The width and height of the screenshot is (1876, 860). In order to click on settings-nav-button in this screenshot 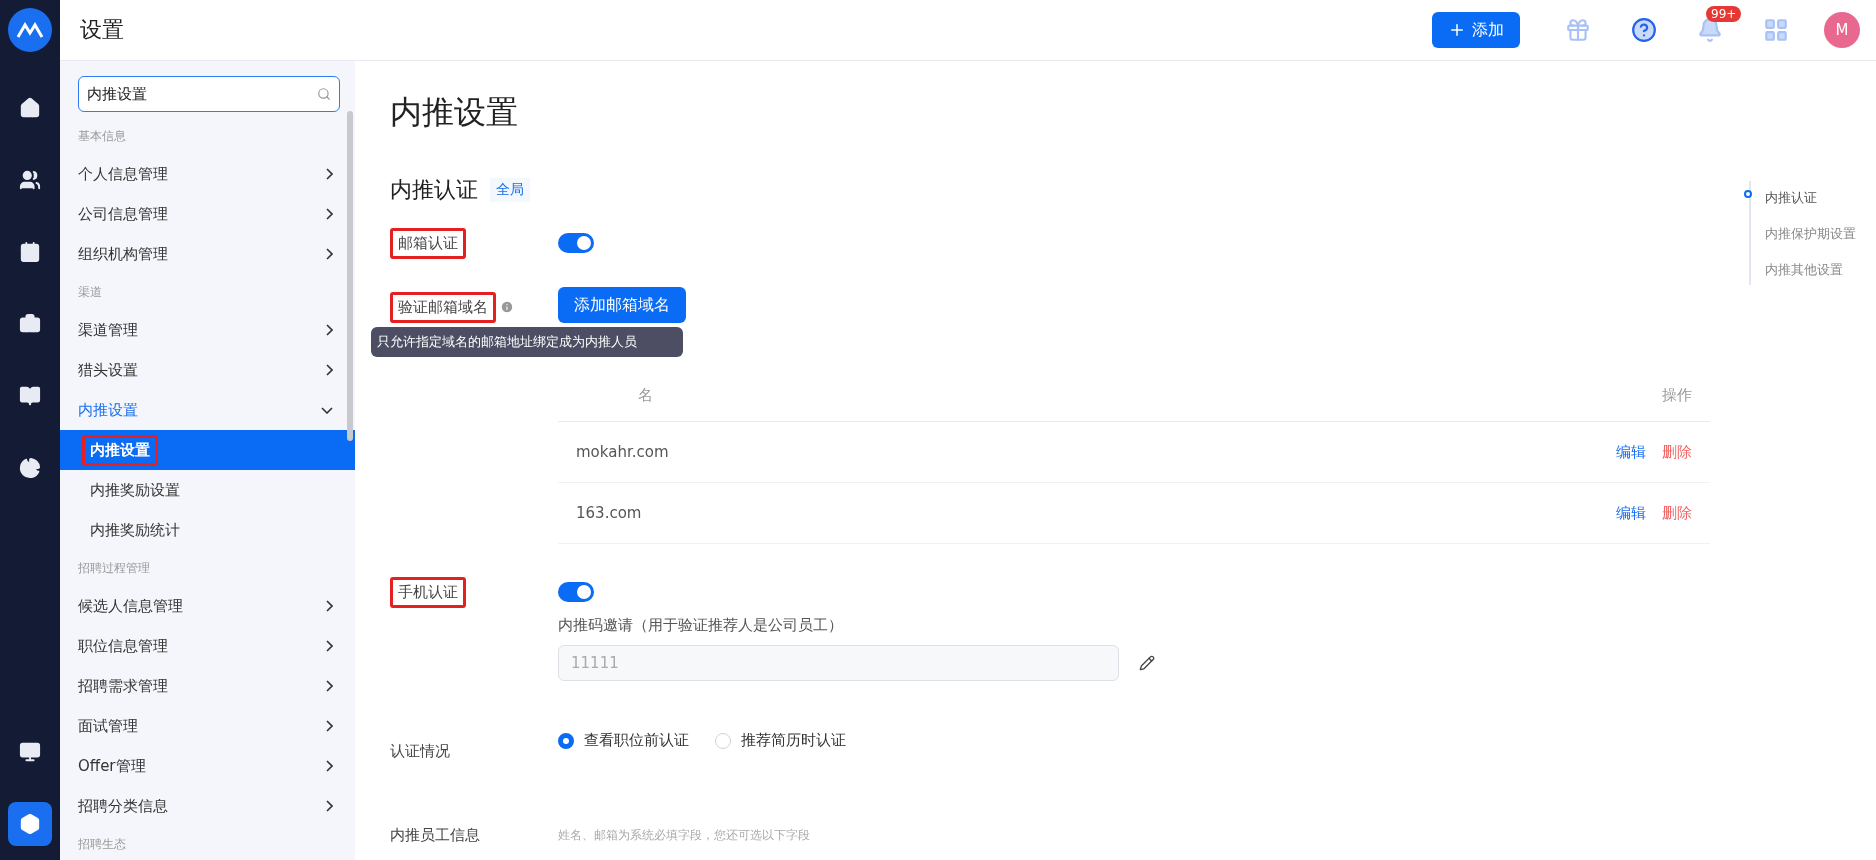, I will do `click(30, 824)`.